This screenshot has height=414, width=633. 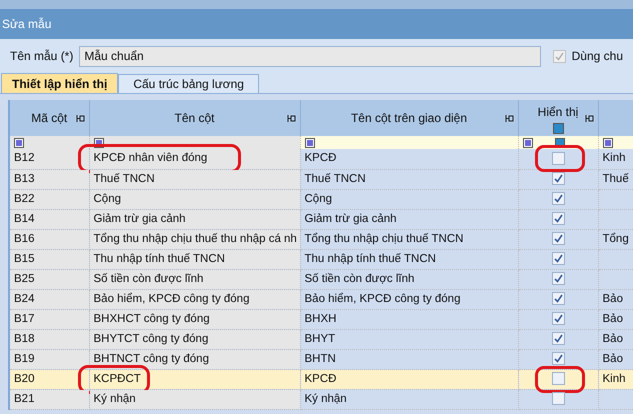 I want to click on table-cell: KCPĐCT, so click(x=117, y=378).